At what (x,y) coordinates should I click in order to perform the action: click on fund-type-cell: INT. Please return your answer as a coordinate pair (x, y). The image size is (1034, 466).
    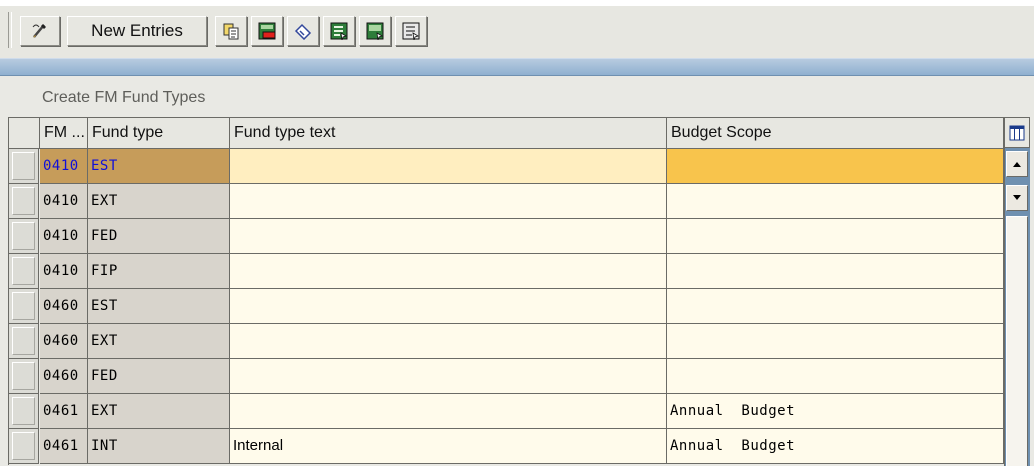
    Looking at the image, I should click on (159, 446).